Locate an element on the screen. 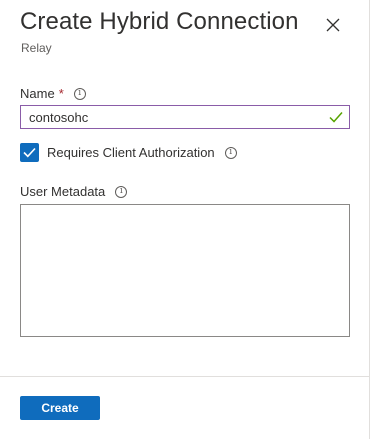 The height and width of the screenshot is (439, 371). name-label: Name is located at coordinates (37, 93).